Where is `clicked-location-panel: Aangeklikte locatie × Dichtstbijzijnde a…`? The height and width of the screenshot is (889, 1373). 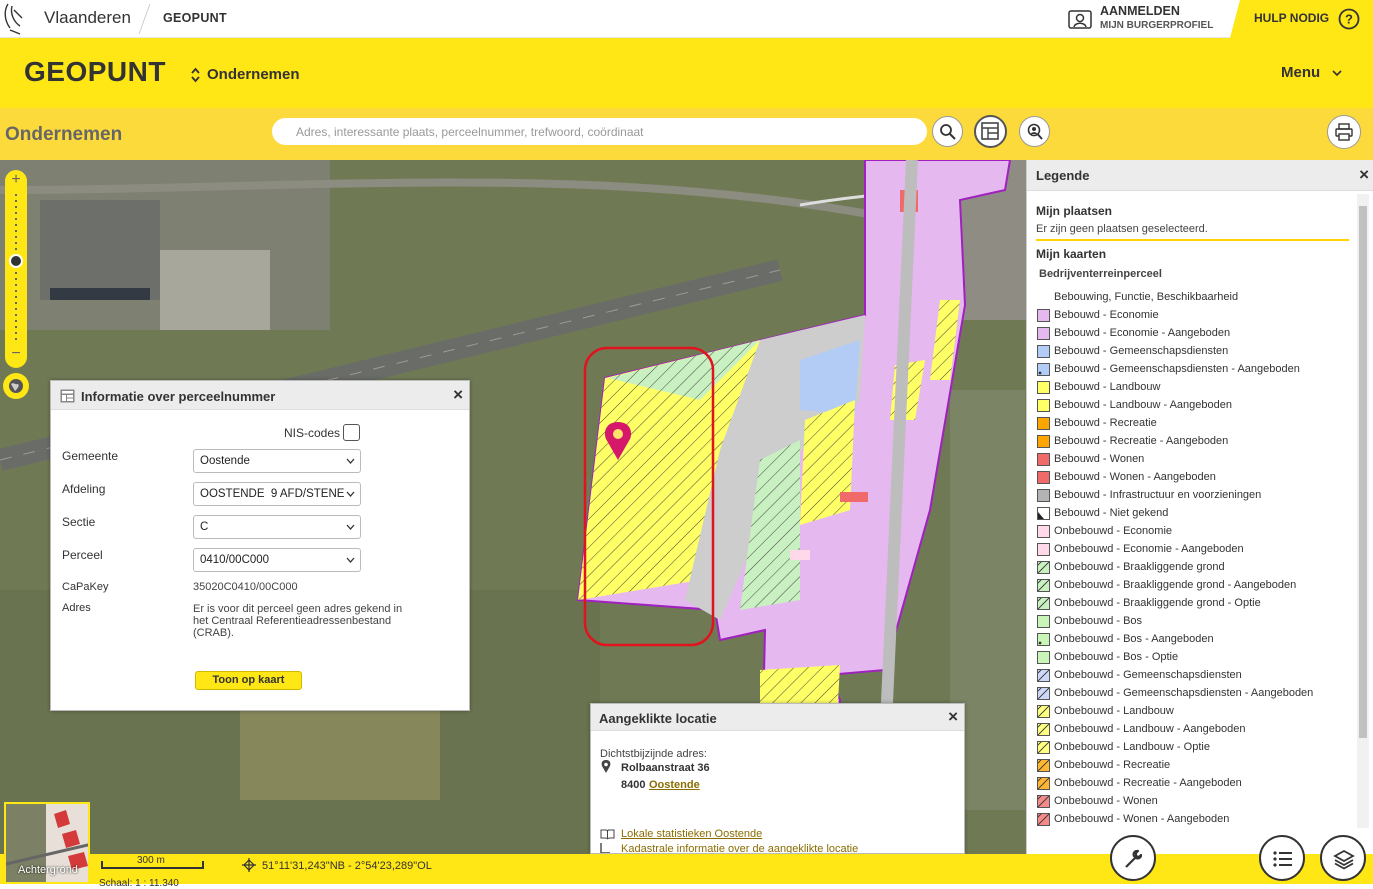 clicked-location-panel: Aangeklikte locatie × Dichtstbijzijnde a… is located at coordinates (777, 778).